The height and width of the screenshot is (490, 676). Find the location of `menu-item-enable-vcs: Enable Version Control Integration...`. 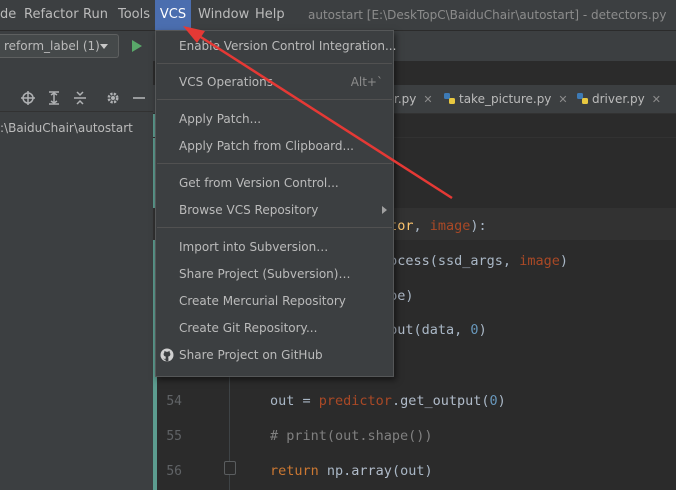

menu-item-enable-vcs: Enable Version Control Integration... is located at coordinates (276, 46).